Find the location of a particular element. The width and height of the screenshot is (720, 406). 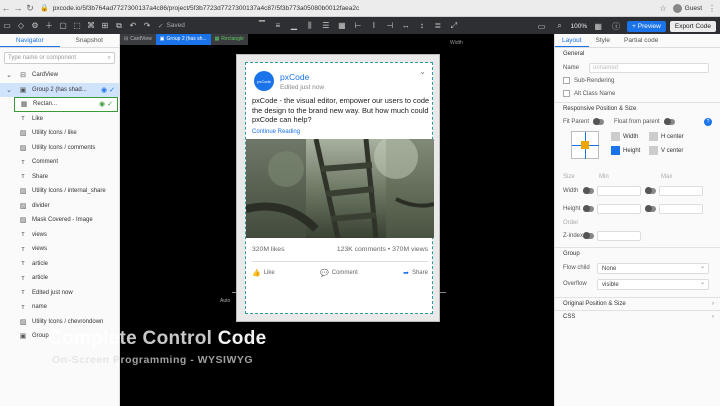

distribute-h-icon: ⫼ is located at coordinates (310, 26).